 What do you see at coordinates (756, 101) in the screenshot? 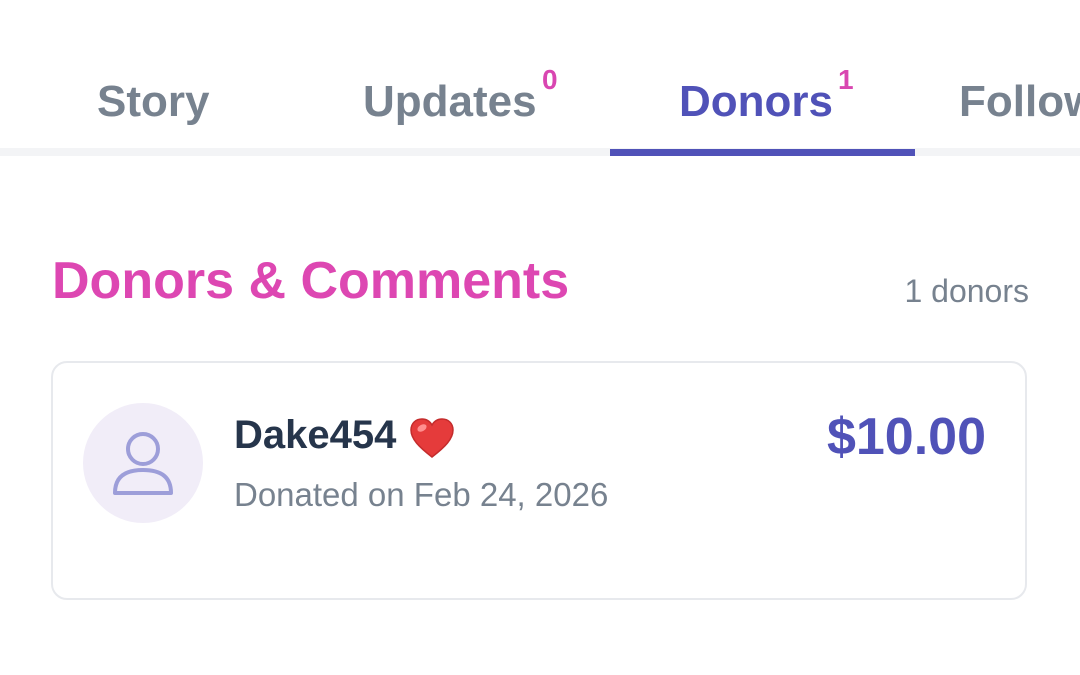
I see `tab-donors-label: Donors` at bounding box center [756, 101].